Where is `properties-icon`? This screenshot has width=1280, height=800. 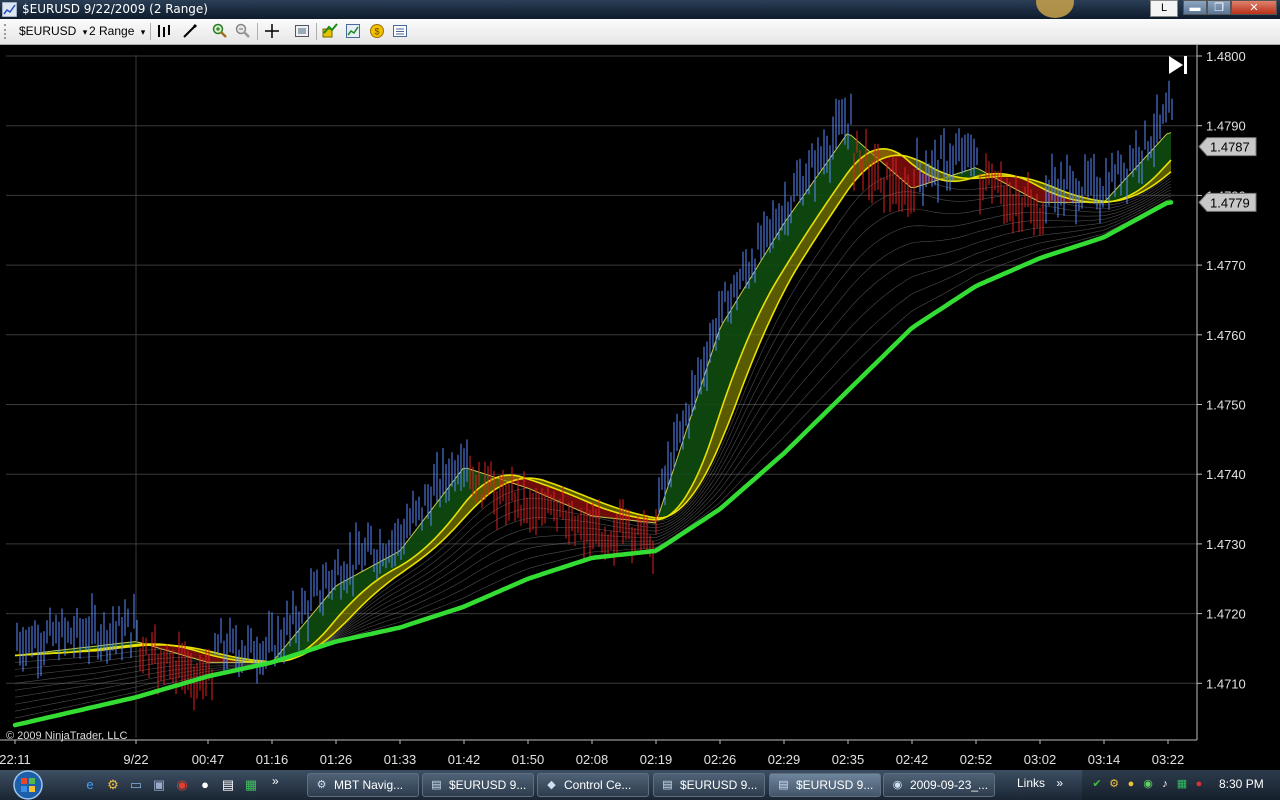
properties-icon is located at coordinates (302, 31).